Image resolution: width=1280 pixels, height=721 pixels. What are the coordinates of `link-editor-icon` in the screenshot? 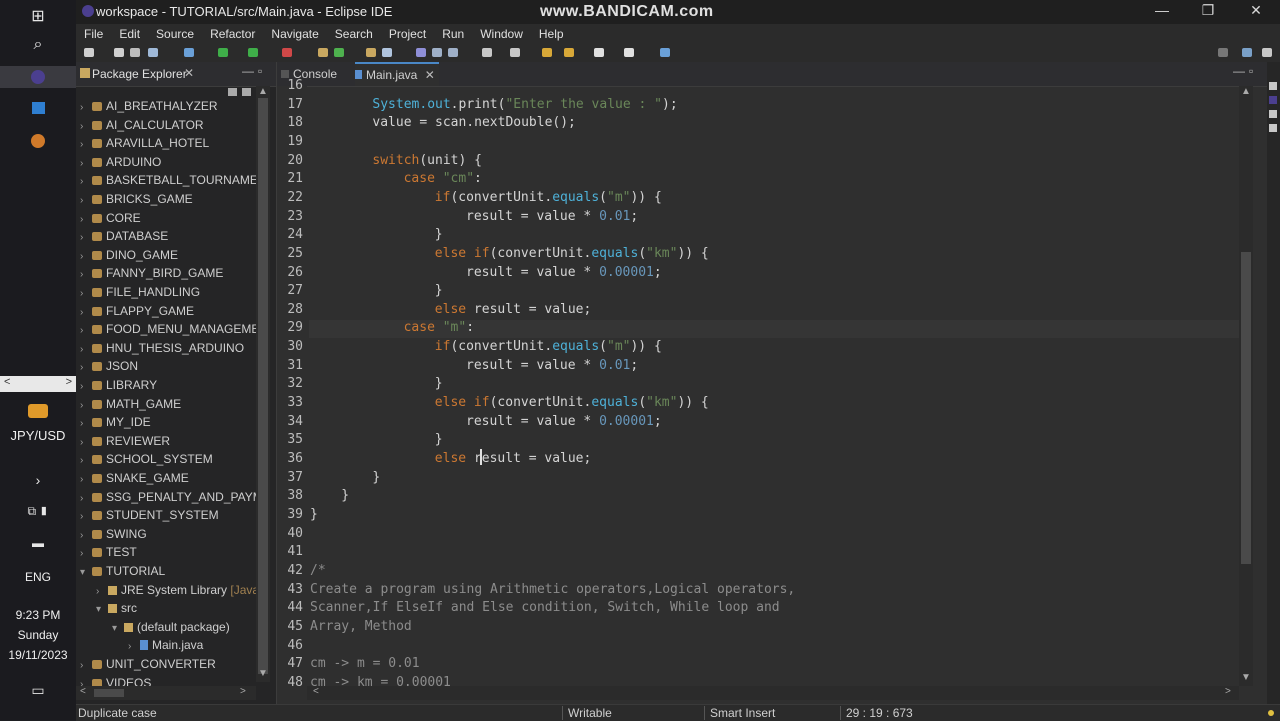 It's located at (246, 92).